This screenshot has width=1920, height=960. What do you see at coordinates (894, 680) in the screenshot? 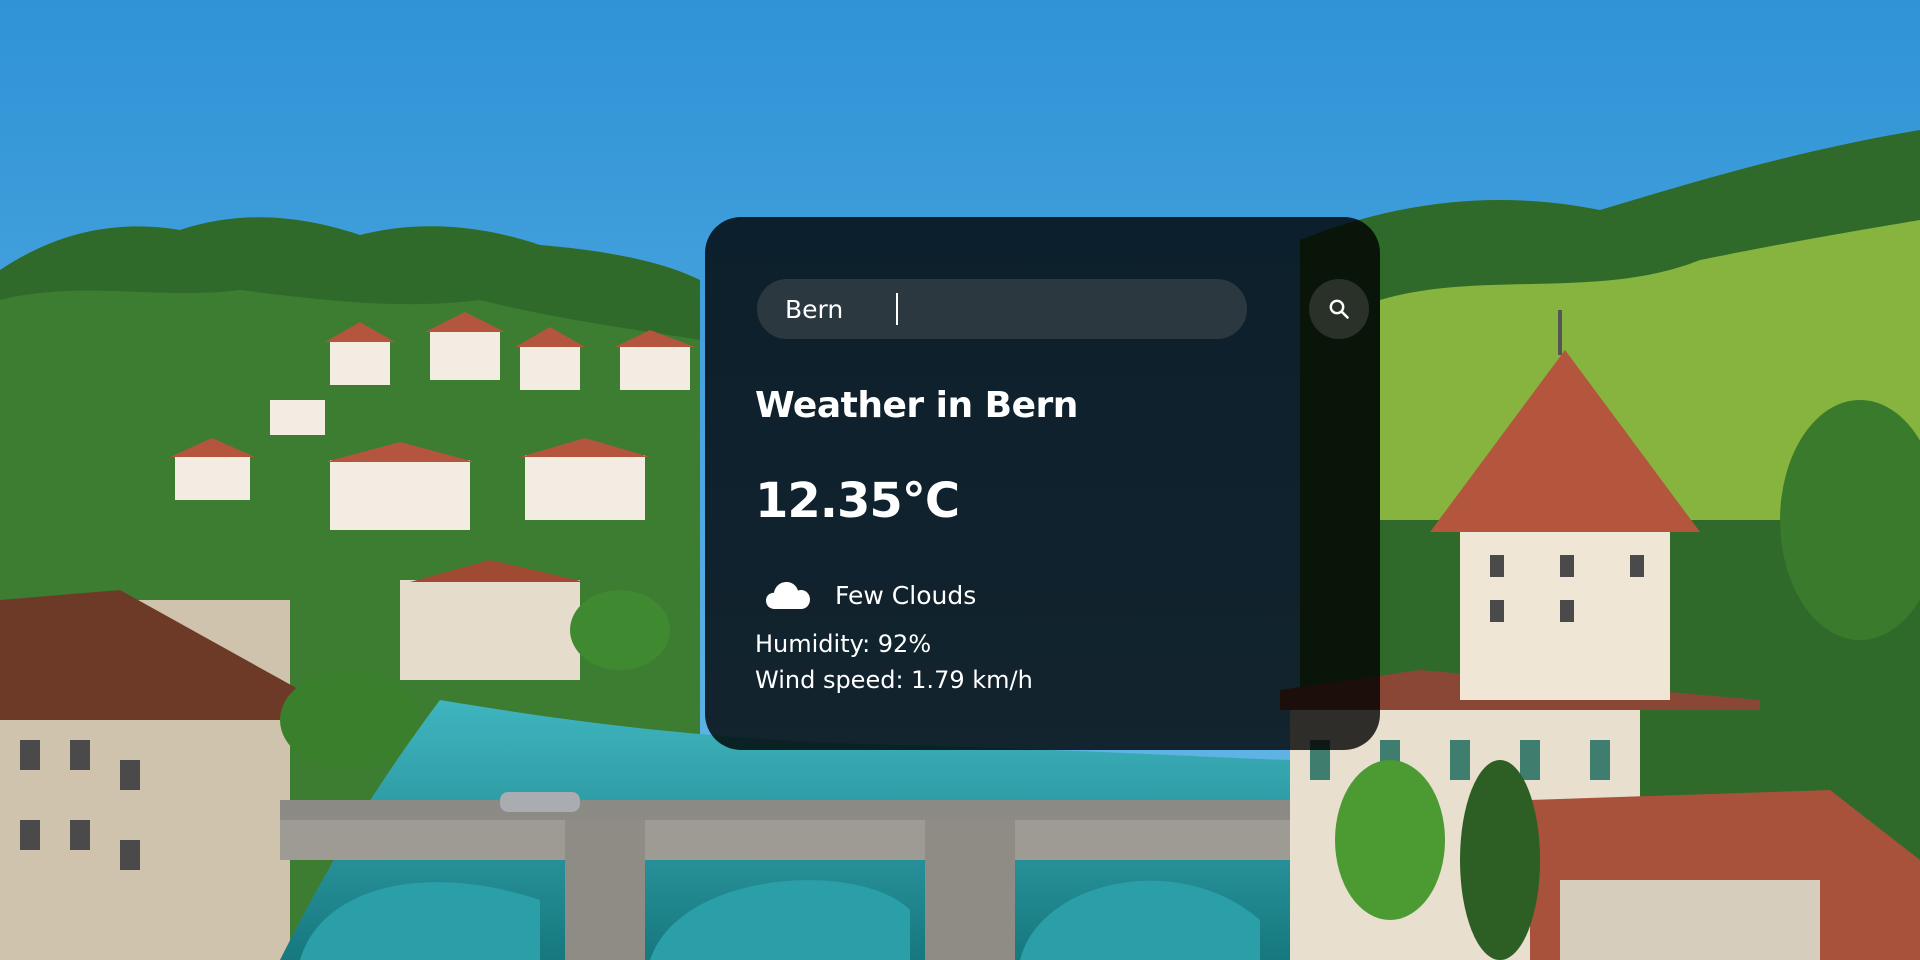
I see `wind-speed-text: Wind speed: 1.79 km/h` at bounding box center [894, 680].